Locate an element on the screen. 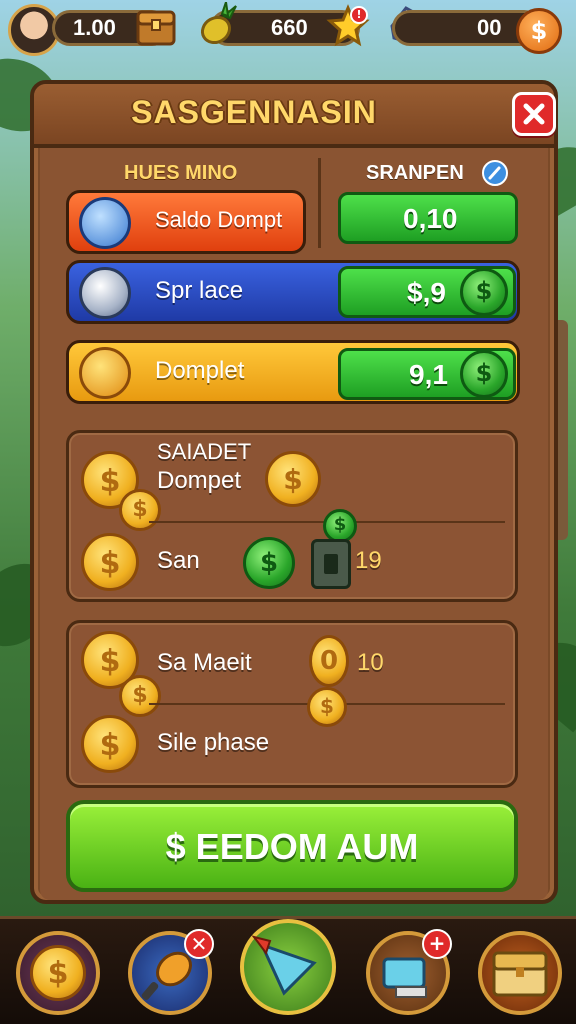 This screenshot has height=1024, width=576. row-1-label: Saldo Dompt is located at coordinates (219, 219).